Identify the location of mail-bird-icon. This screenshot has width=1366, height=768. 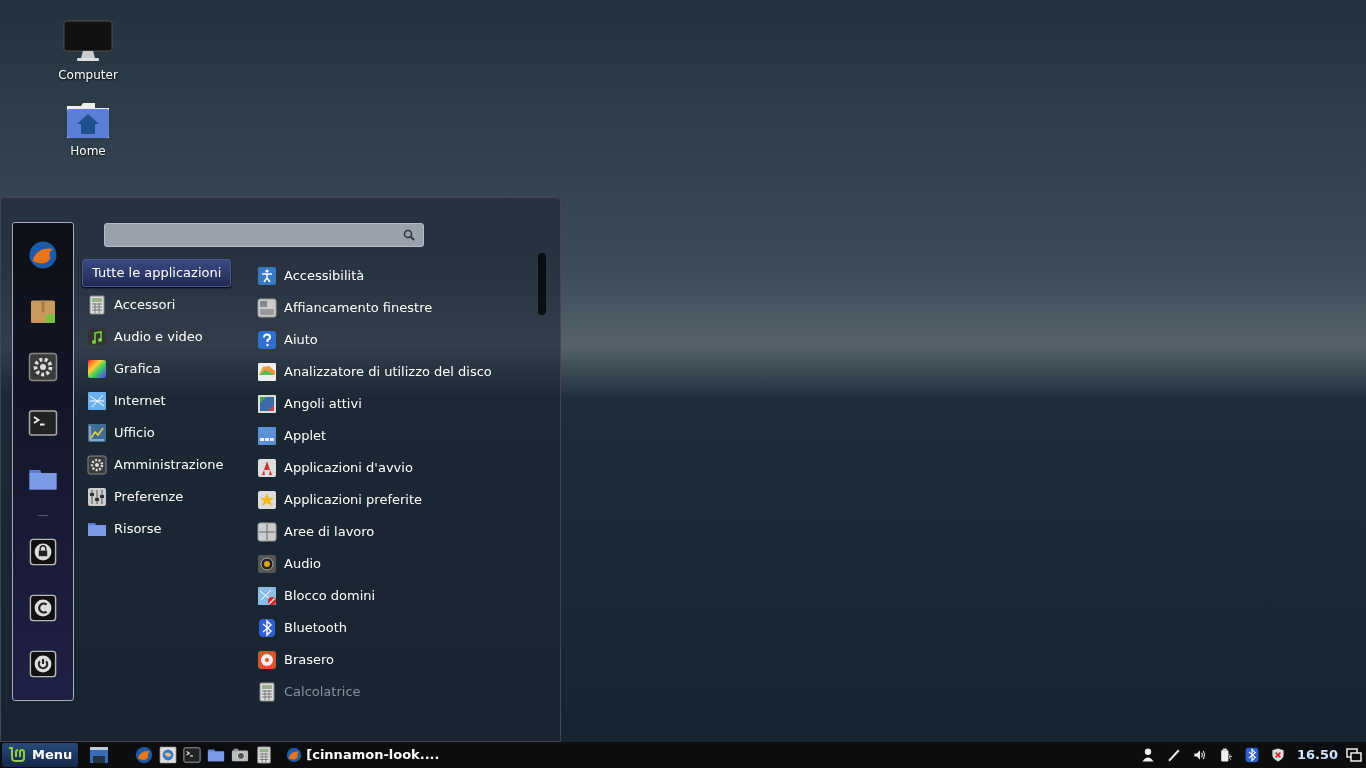
(168, 755).